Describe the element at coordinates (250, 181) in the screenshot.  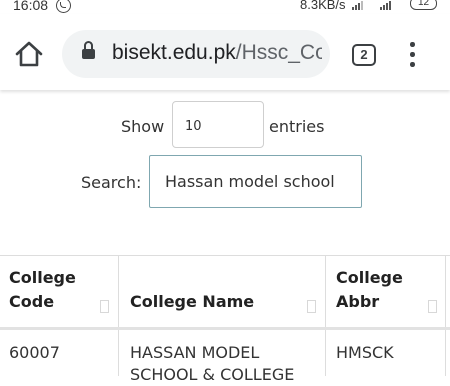
I see `search-value: Hassan model school` at that location.